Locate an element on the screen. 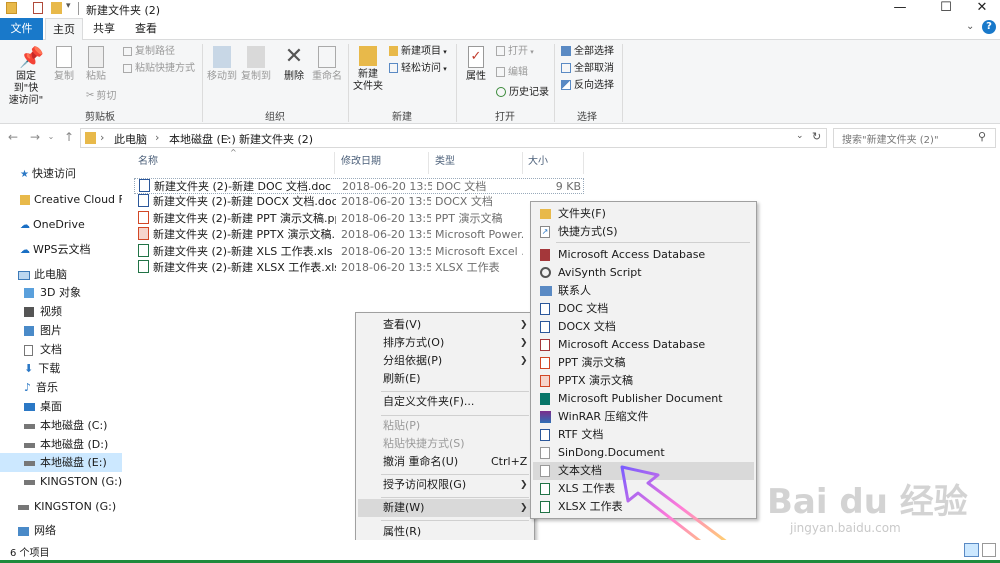 The width and height of the screenshot is (1000, 563). column-header-type: 类型 is located at coordinates (476, 163).